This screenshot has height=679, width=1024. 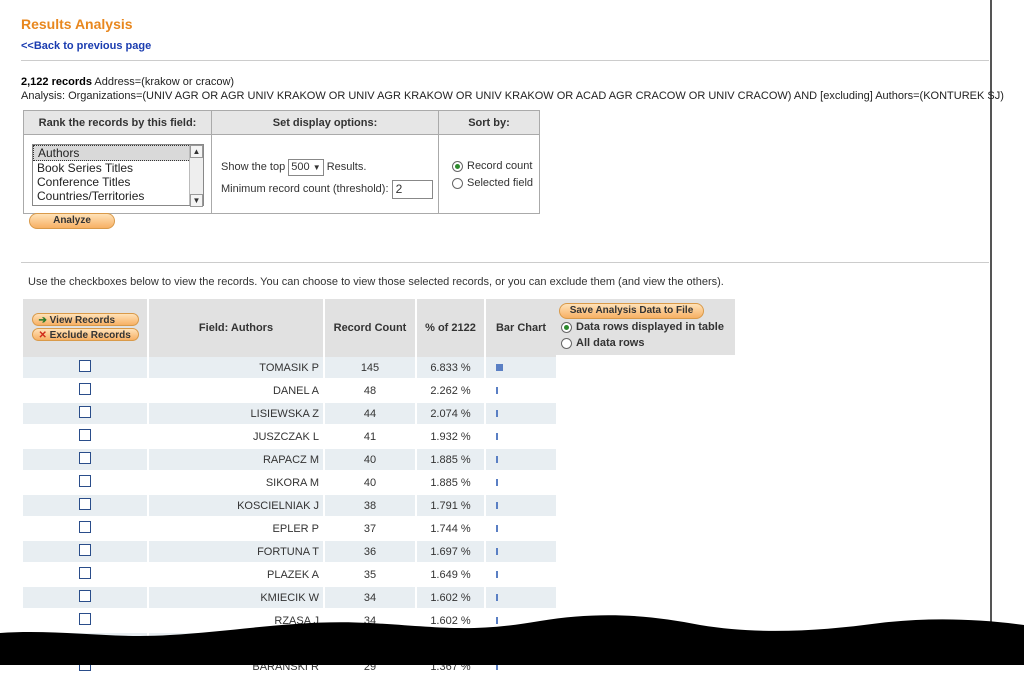 I want to click on table-row: DANEL A 48 2.262 %, so click(x=290, y=391).